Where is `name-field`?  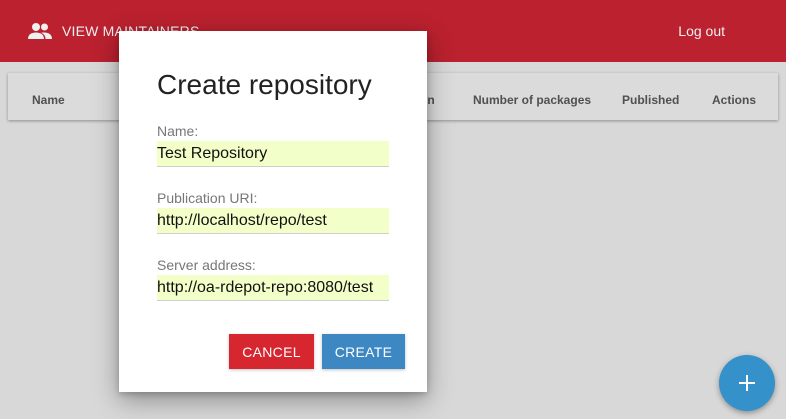 name-field is located at coordinates (273, 154).